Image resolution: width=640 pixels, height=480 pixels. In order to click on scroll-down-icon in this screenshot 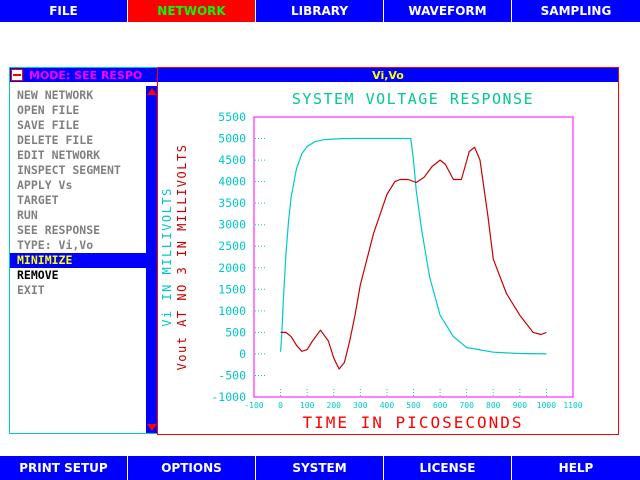, I will do `click(152, 427)`.